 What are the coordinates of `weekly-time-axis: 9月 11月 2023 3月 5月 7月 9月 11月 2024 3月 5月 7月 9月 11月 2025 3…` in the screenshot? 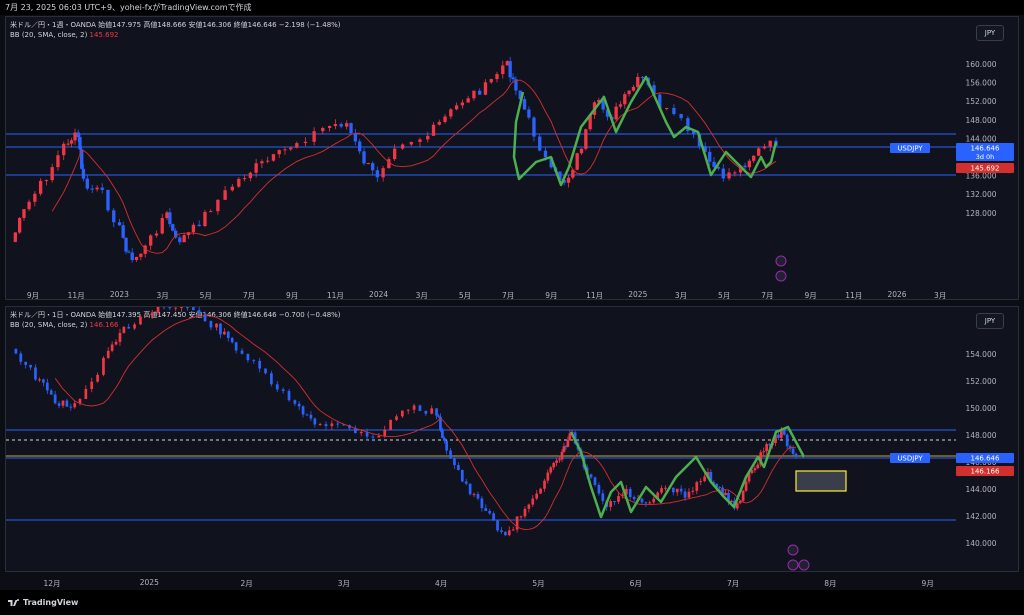 It's located at (490, 295).